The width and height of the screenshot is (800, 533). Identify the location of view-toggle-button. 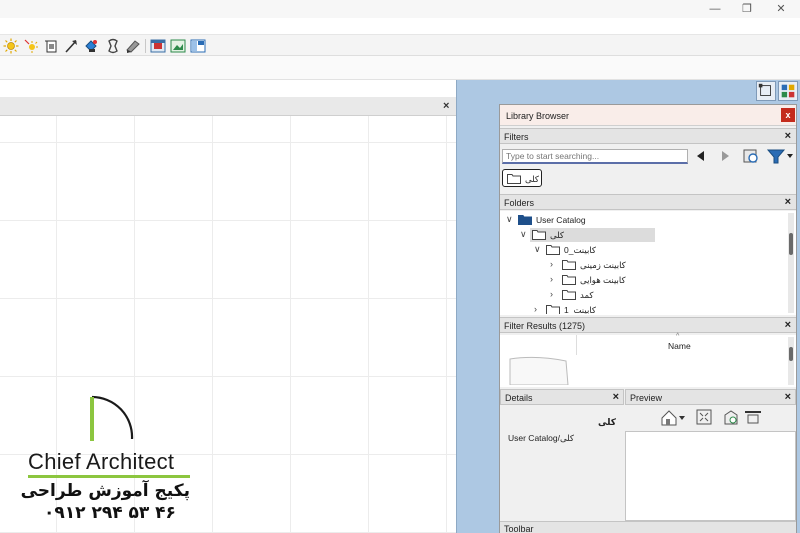
(766, 91).